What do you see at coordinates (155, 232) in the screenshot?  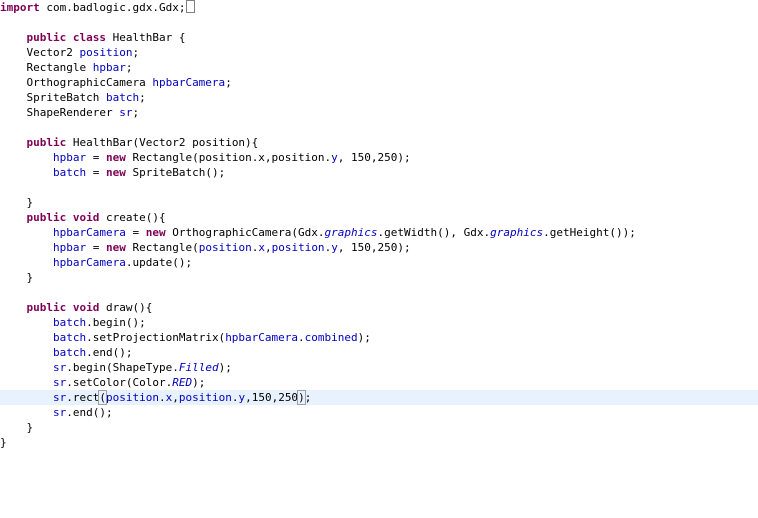 I see `code-keyword: new` at bounding box center [155, 232].